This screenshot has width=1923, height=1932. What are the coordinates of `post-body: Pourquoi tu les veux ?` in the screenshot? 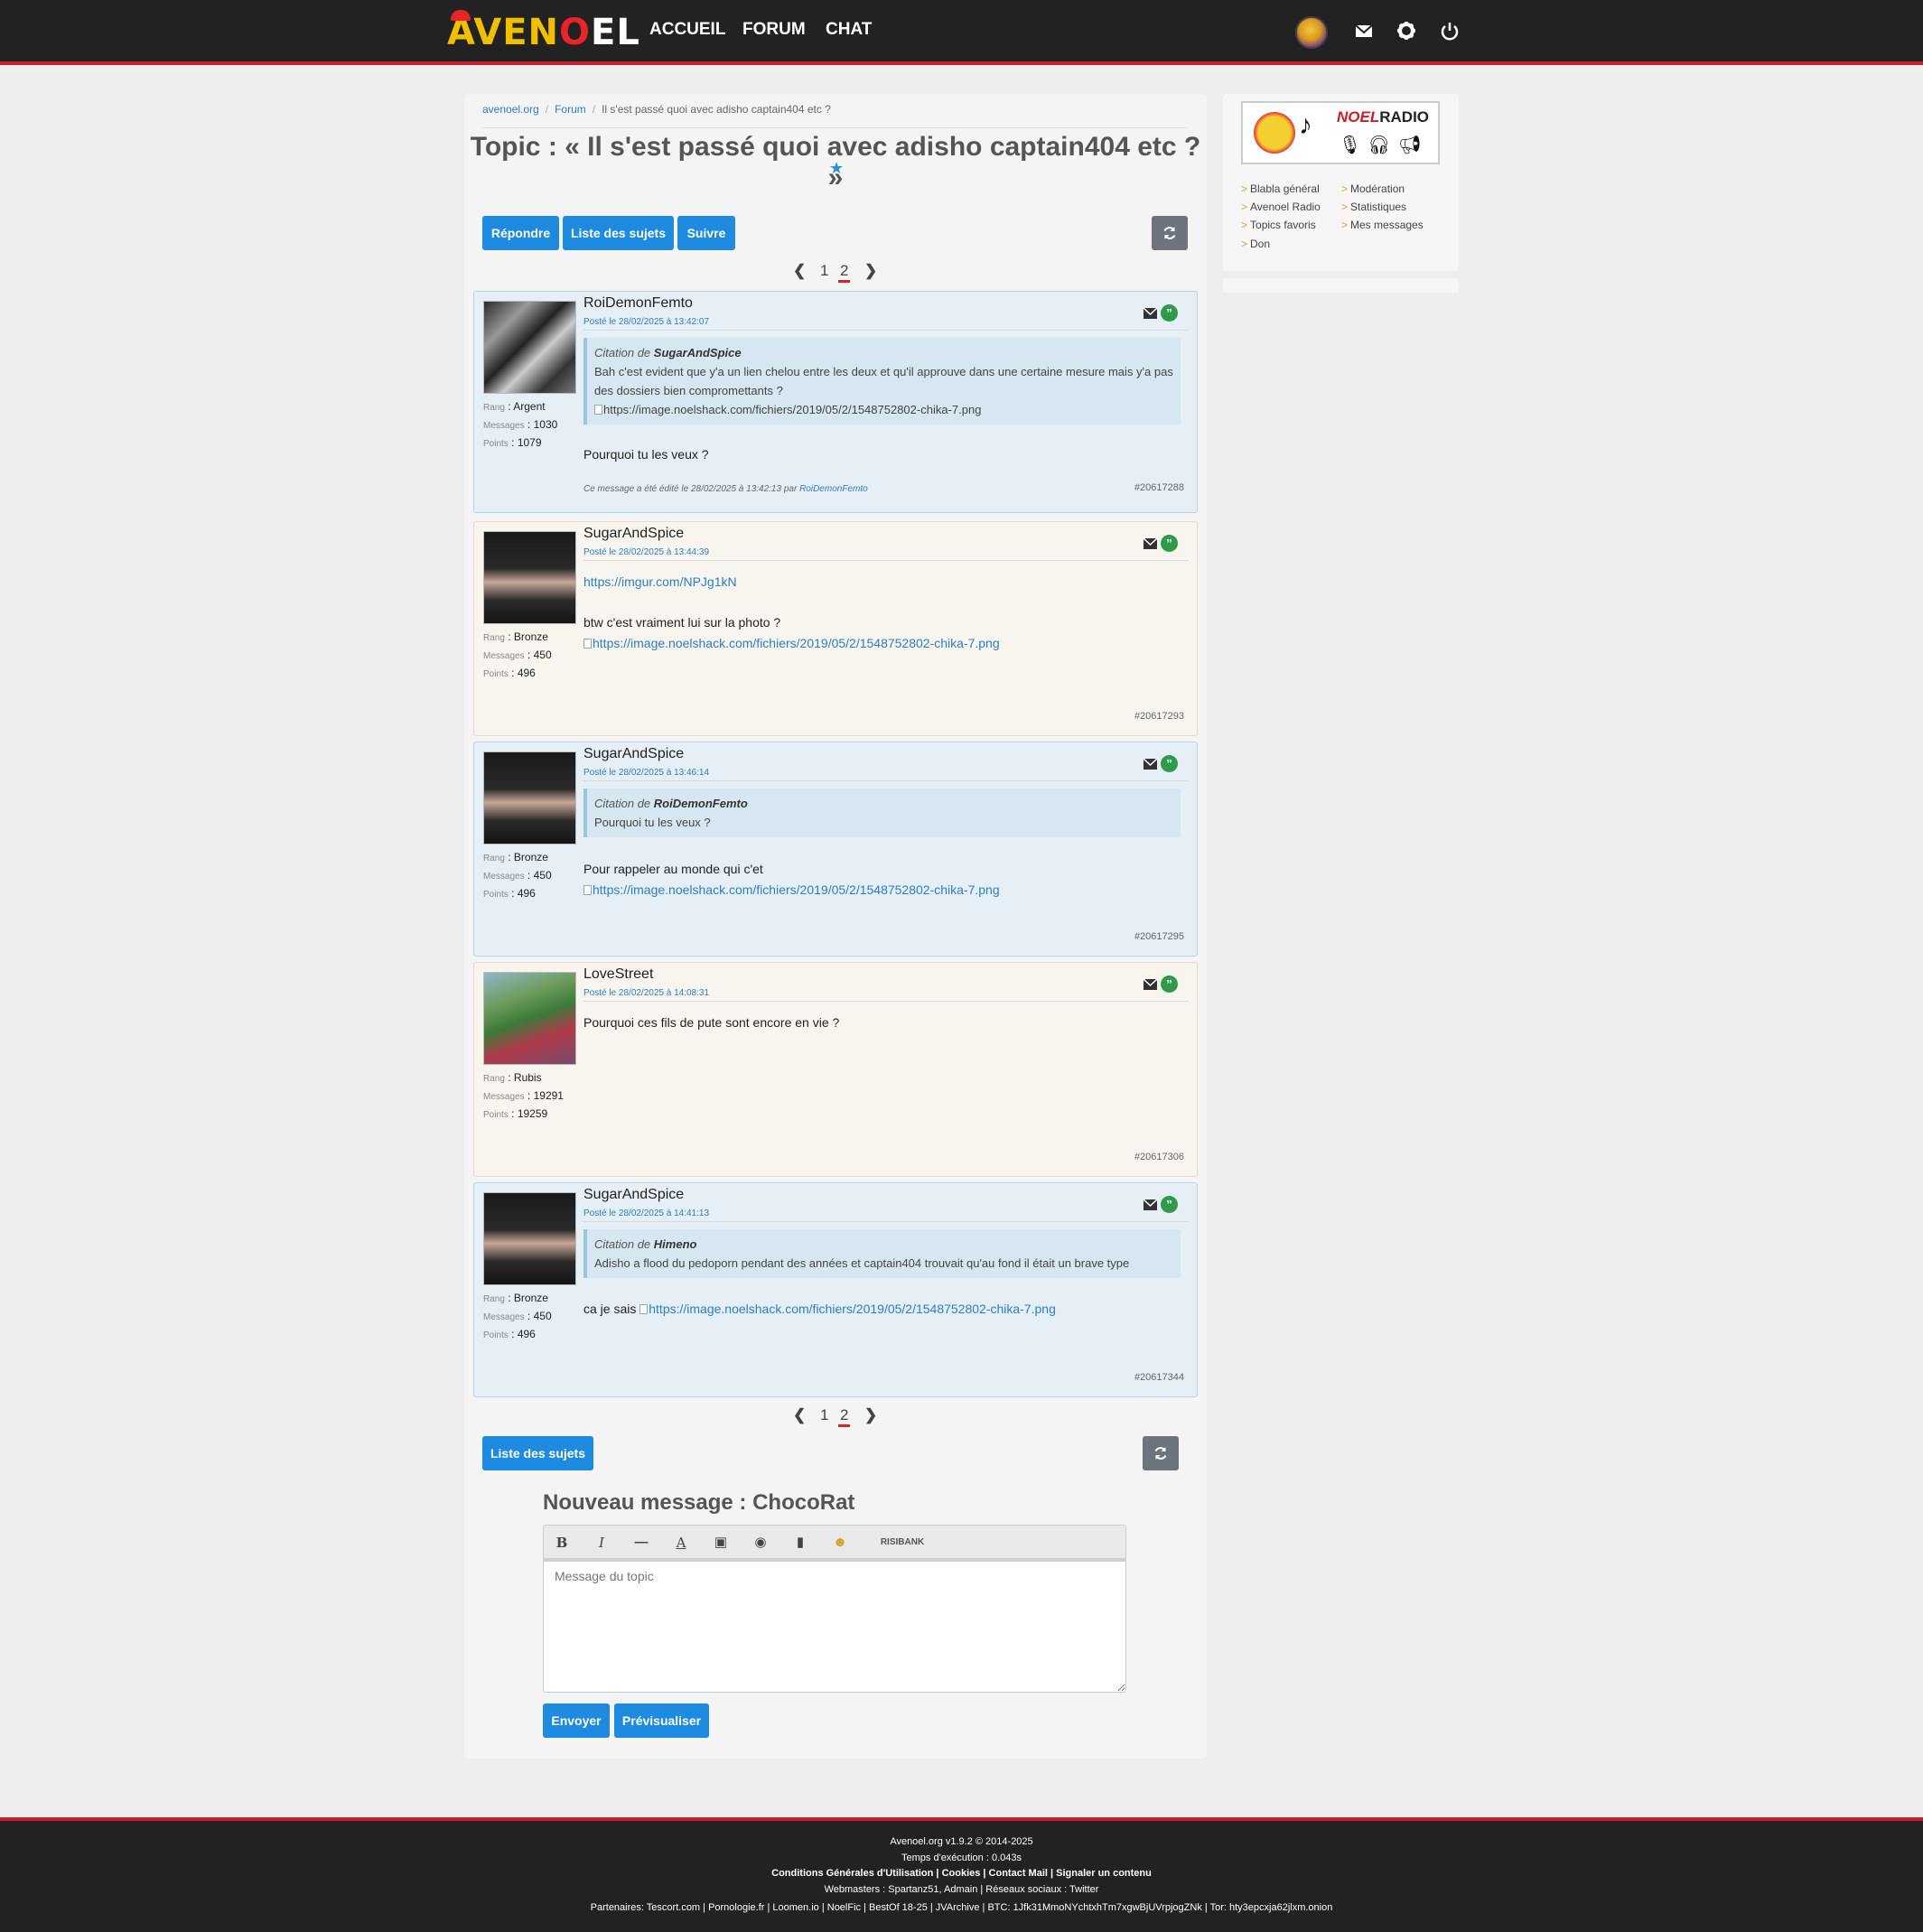 It's located at (646, 454).